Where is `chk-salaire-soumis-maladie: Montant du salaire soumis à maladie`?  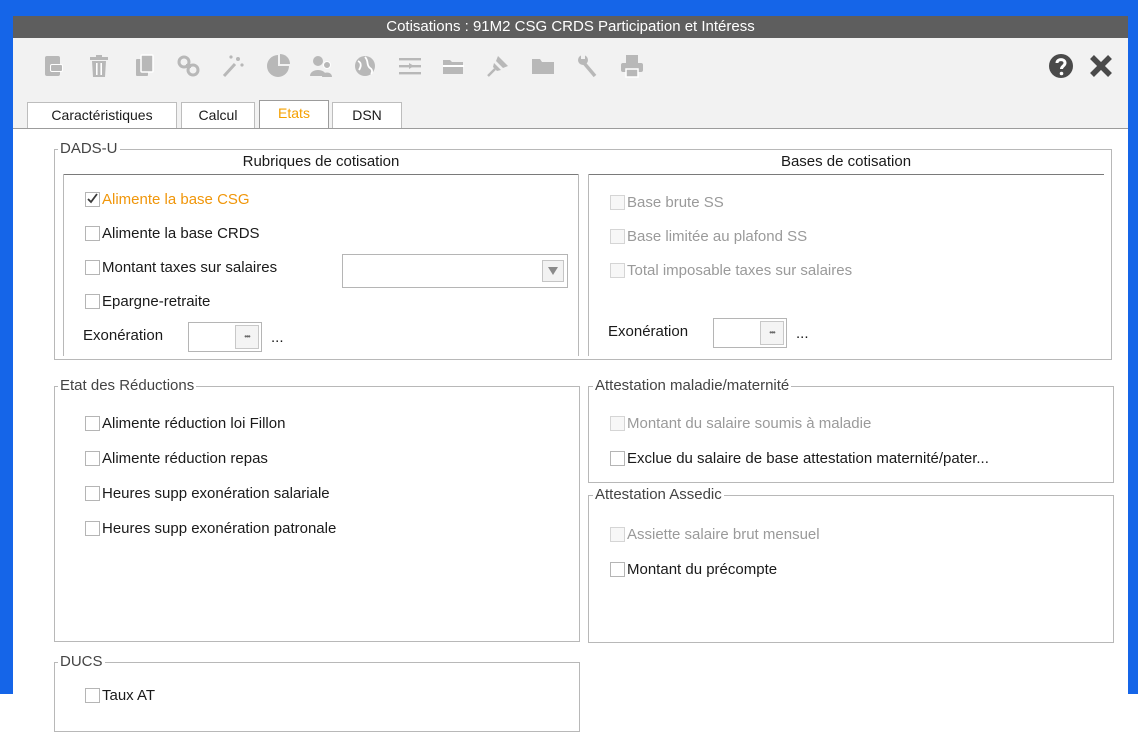 chk-salaire-soumis-maladie: Montant du salaire soumis à maladie is located at coordinates (740, 423).